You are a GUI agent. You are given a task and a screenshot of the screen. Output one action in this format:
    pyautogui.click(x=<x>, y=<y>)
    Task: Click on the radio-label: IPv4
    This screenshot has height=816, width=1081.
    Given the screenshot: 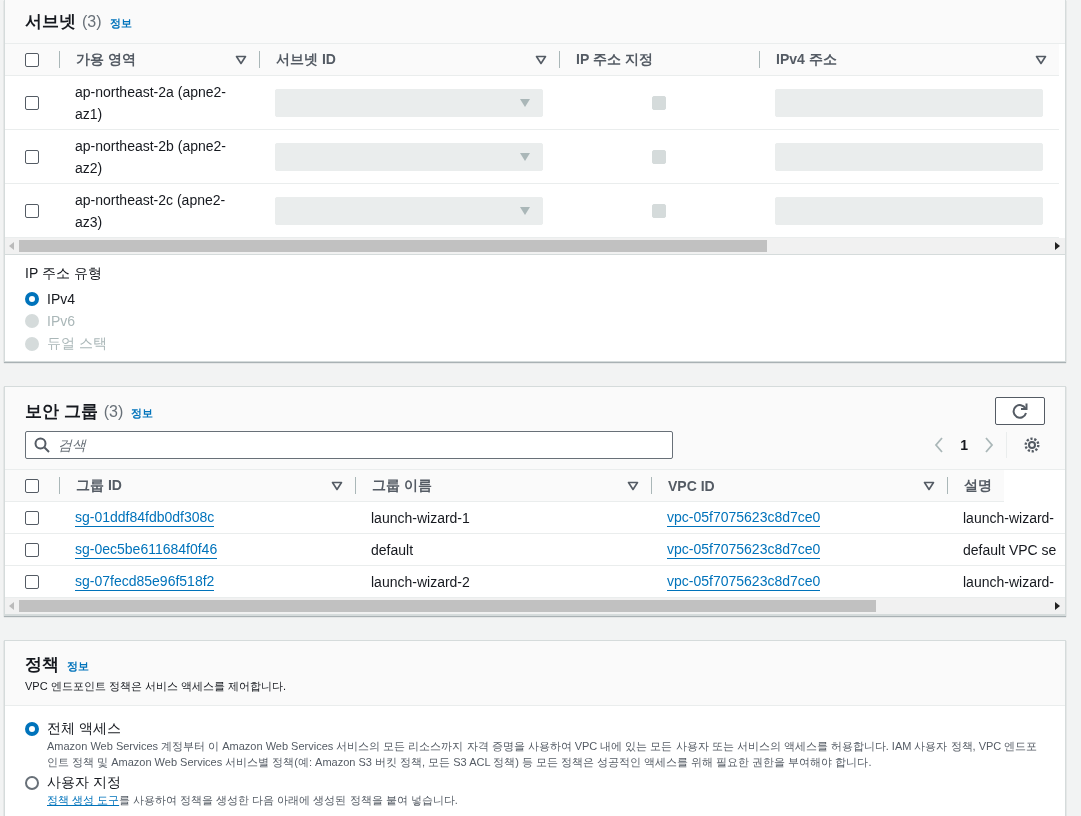 What is the action you would take?
    pyautogui.click(x=61, y=299)
    